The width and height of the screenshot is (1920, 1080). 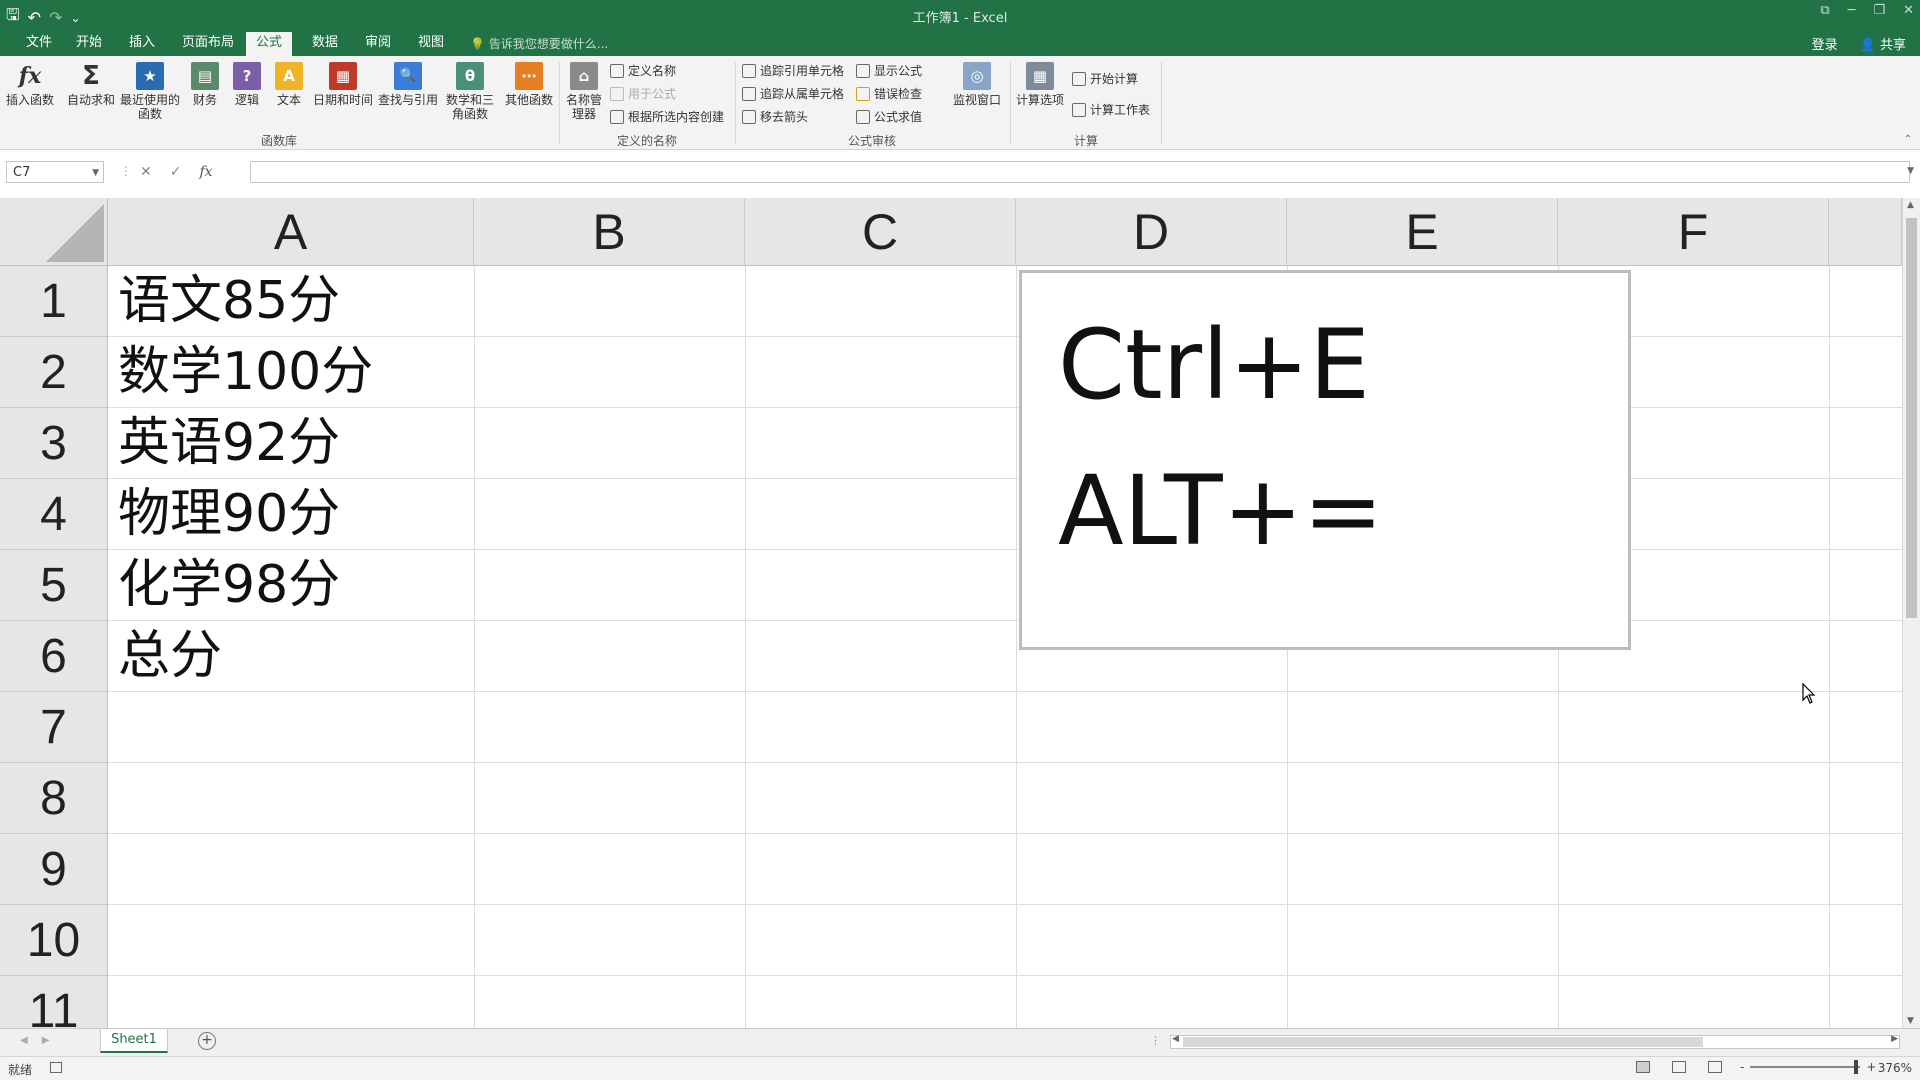 I want to click on define-name-button: 定义名称, so click(x=643, y=70).